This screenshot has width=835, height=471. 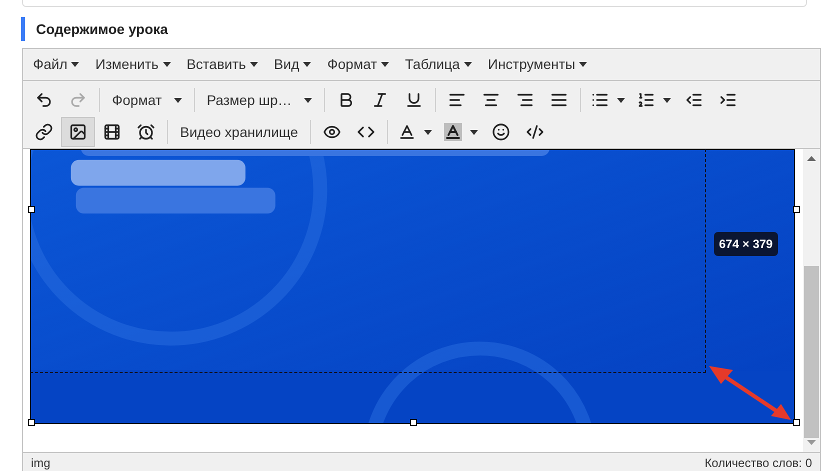 I want to click on outdent-icon, so click(x=693, y=100).